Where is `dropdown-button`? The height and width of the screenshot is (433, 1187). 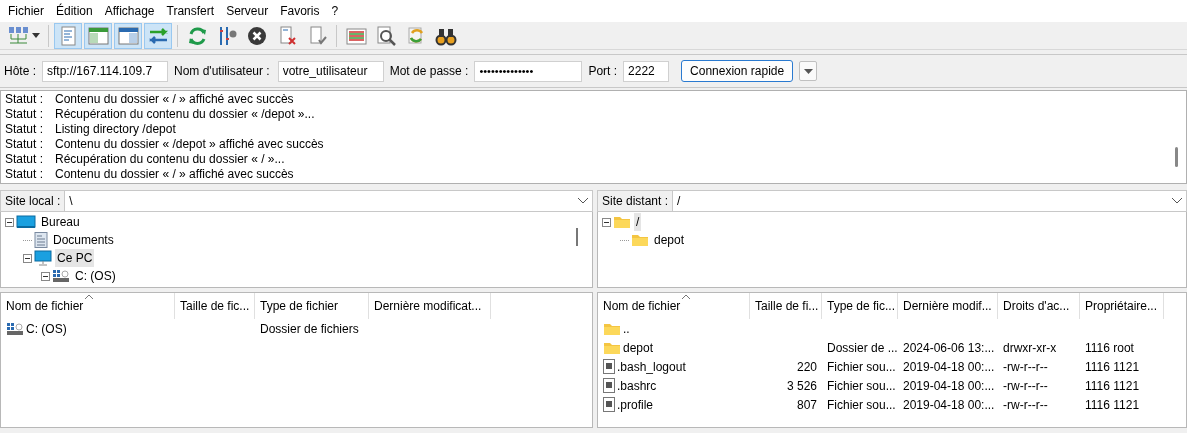 dropdown-button is located at coordinates (808, 71).